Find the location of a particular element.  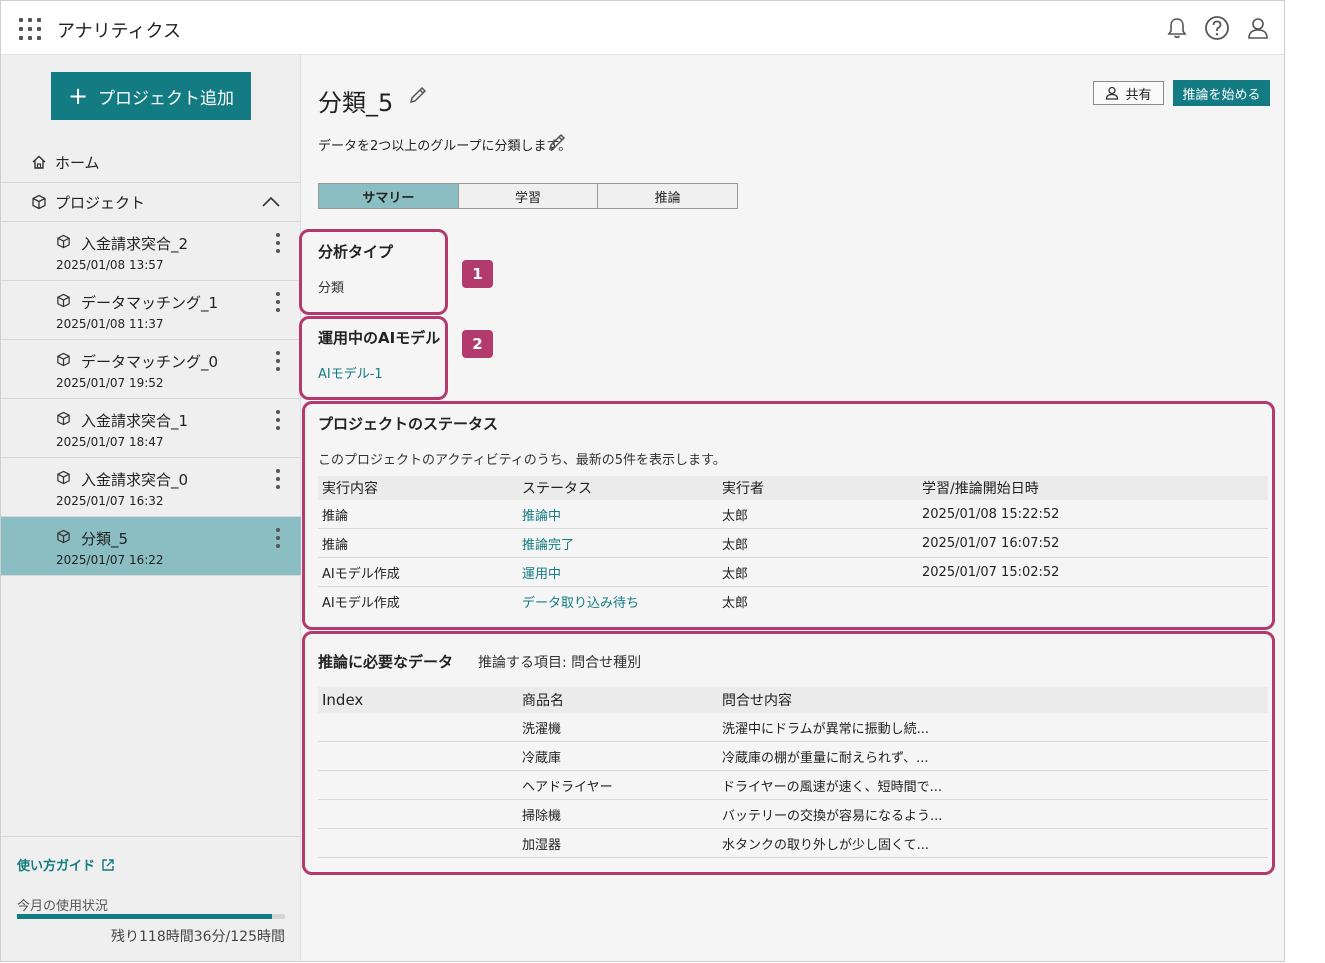

project-name: 入金請求突合_0 is located at coordinates (135, 480).